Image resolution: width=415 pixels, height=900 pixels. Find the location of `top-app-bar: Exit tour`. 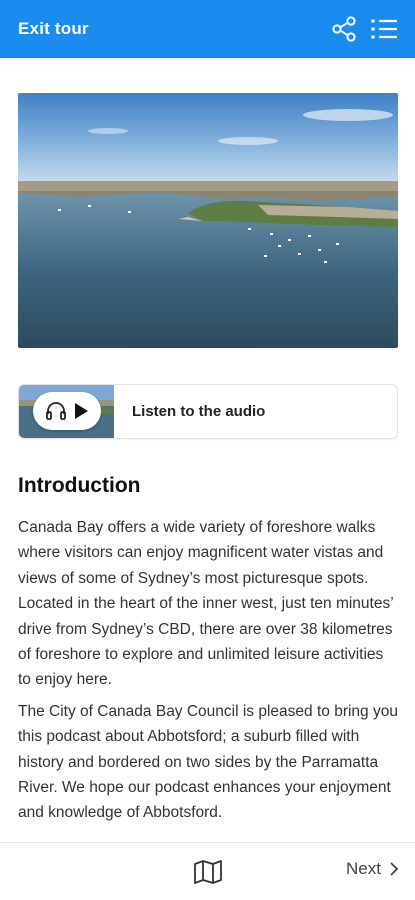

top-app-bar: Exit tour is located at coordinates (207, 29).